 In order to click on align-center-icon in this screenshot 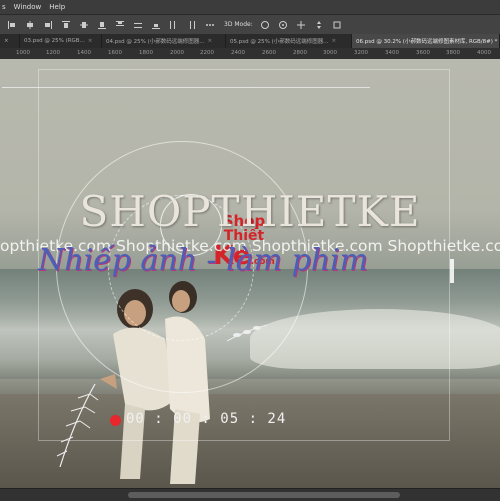, I will do `click(30, 25)`.